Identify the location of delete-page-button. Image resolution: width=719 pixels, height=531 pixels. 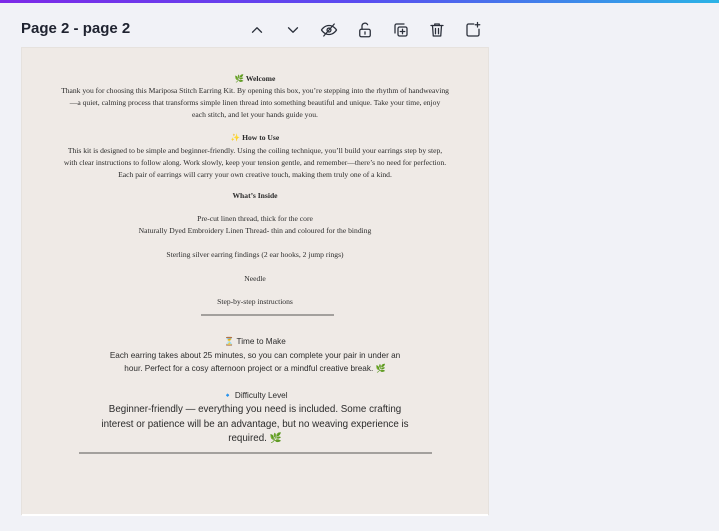
(437, 30).